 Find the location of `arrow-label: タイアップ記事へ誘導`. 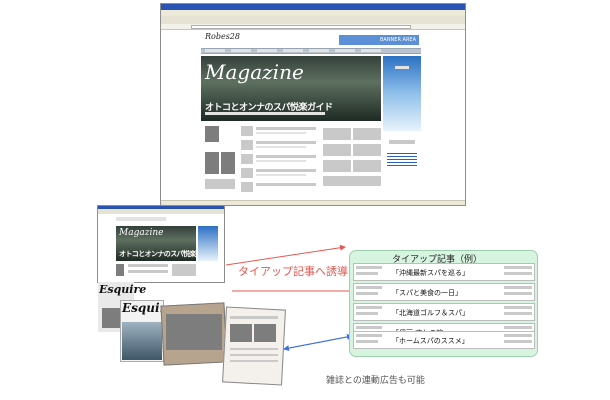

arrow-label: タイアップ記事へ誘導 is located at coordinates (293, 271).